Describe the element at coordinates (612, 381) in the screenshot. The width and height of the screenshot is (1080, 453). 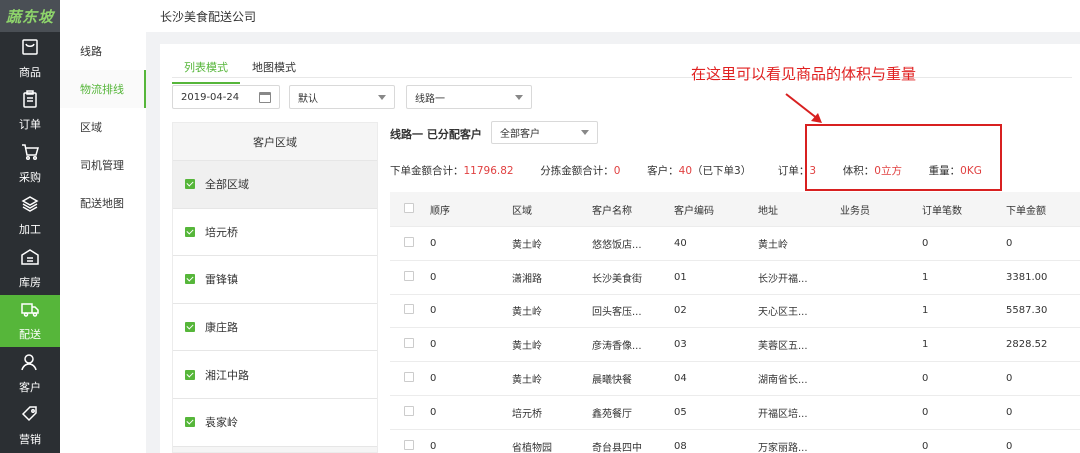
I see `table-cell: 晨曦快餐` at that location.